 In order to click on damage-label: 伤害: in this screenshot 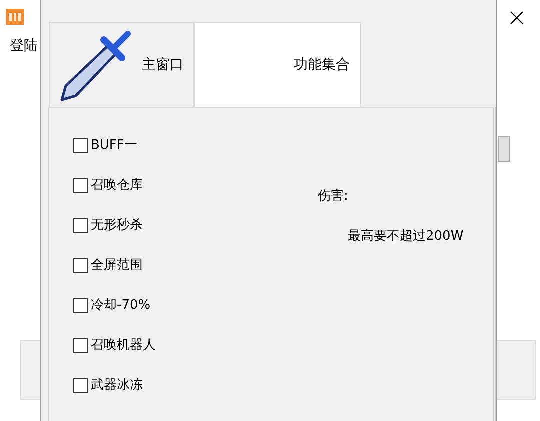, I will do `click(333, 197)`.